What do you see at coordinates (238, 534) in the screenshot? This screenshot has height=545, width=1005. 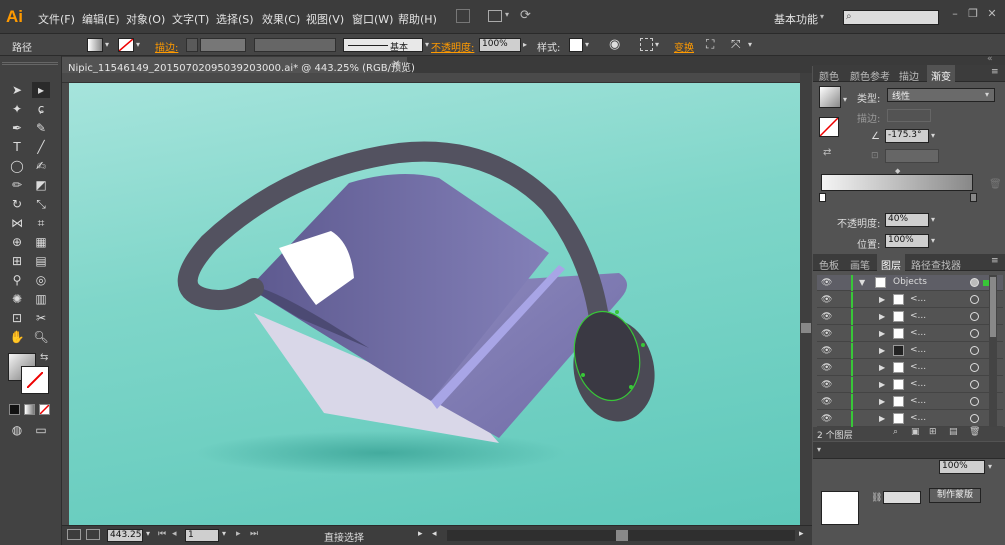 I see `next-artboard-icon: ▸` at bounding box center [238, 534].